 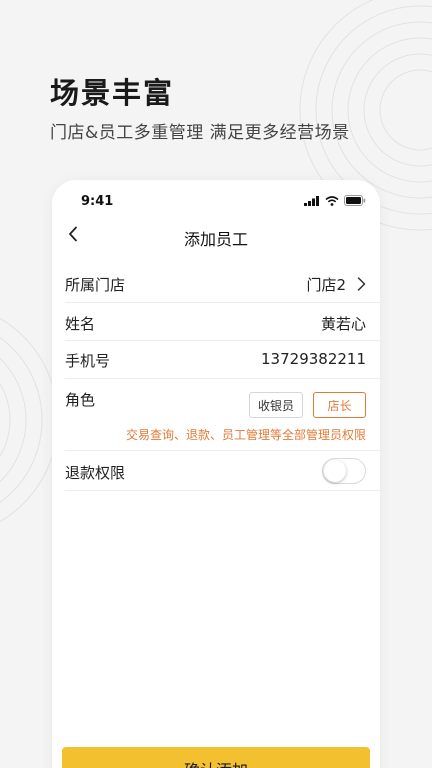 What do you see at coordinates (200, 133) in the screenshot?
I see `promo-subtitle: 门店&员工多重管理 满足更多经营场景` at bounding box center [200, 133].